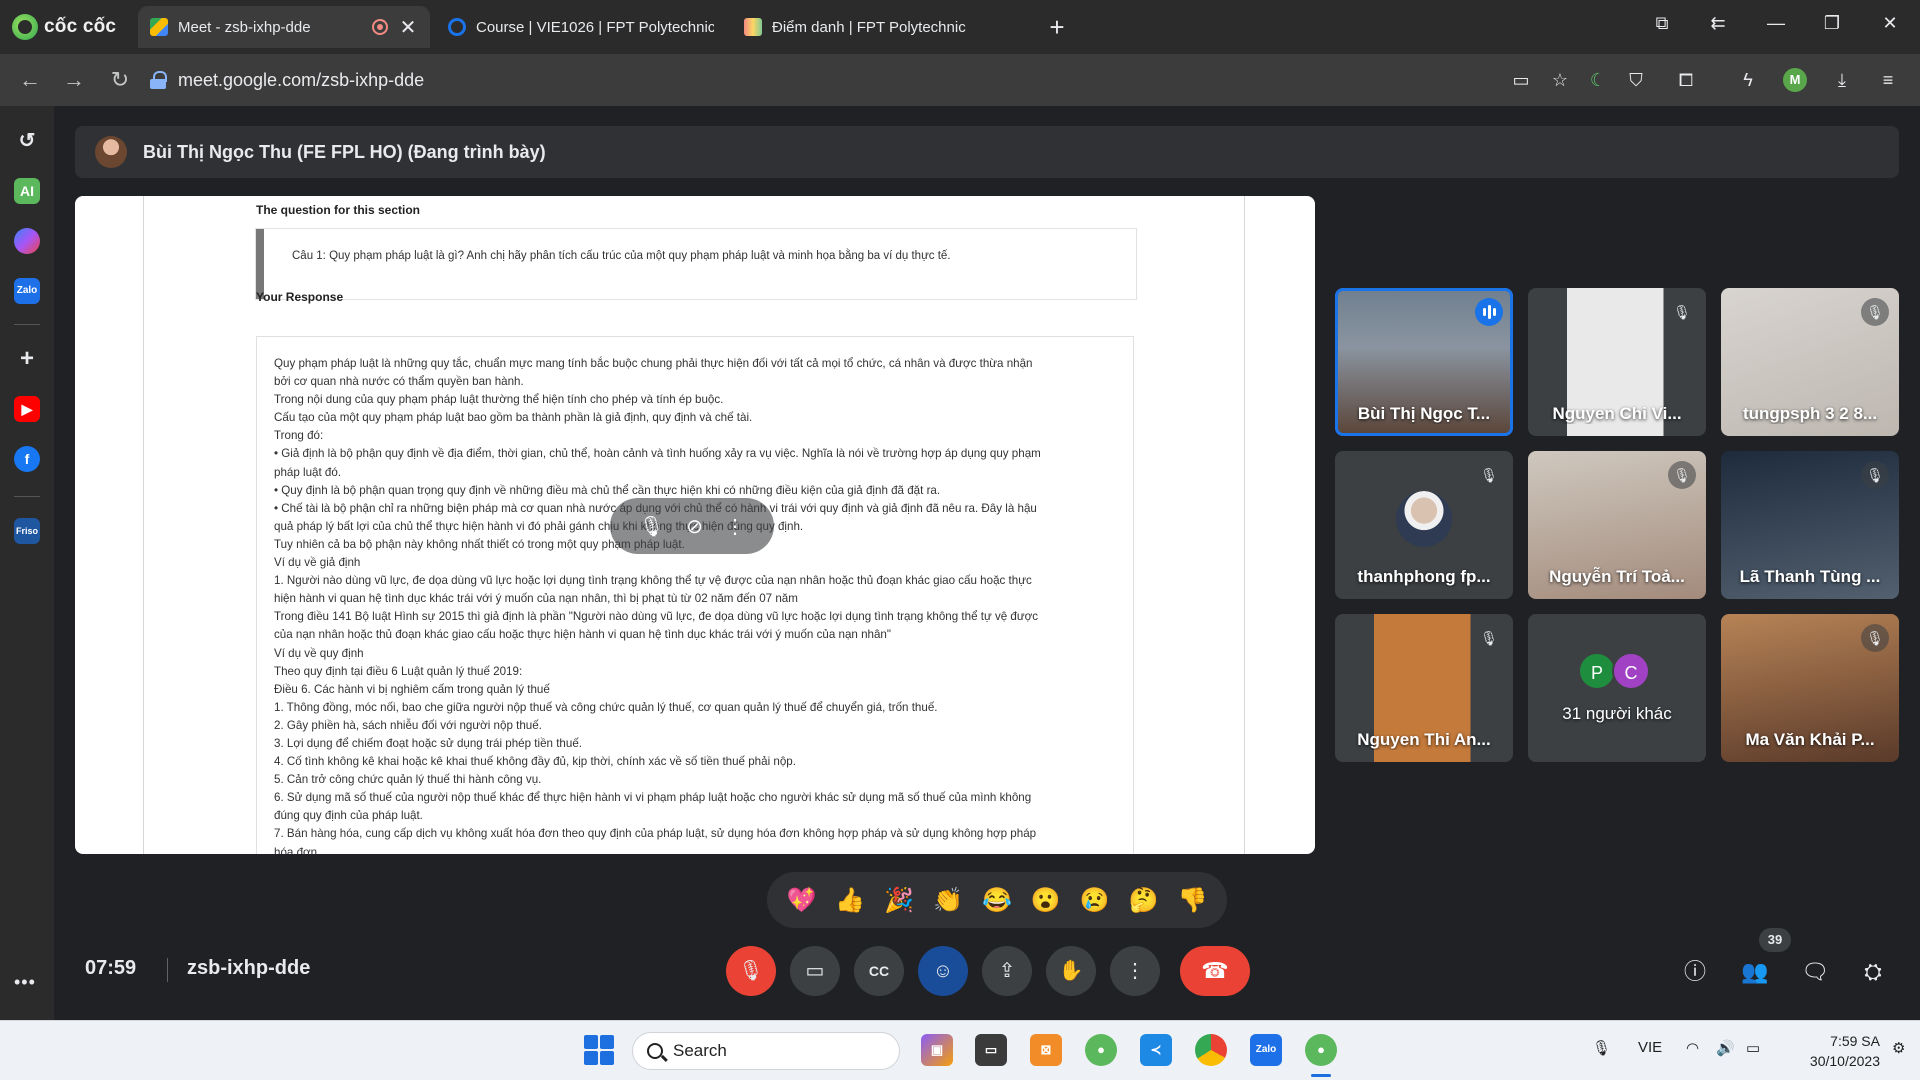 Image resolution: width=1920 pixels, height=1080 pixels. What do you see at coordinates (815, 80) in the screenshot?
I see `address-bar: meet.google.com/zsb-ixhp-dde` at bounding box center [815, 80].